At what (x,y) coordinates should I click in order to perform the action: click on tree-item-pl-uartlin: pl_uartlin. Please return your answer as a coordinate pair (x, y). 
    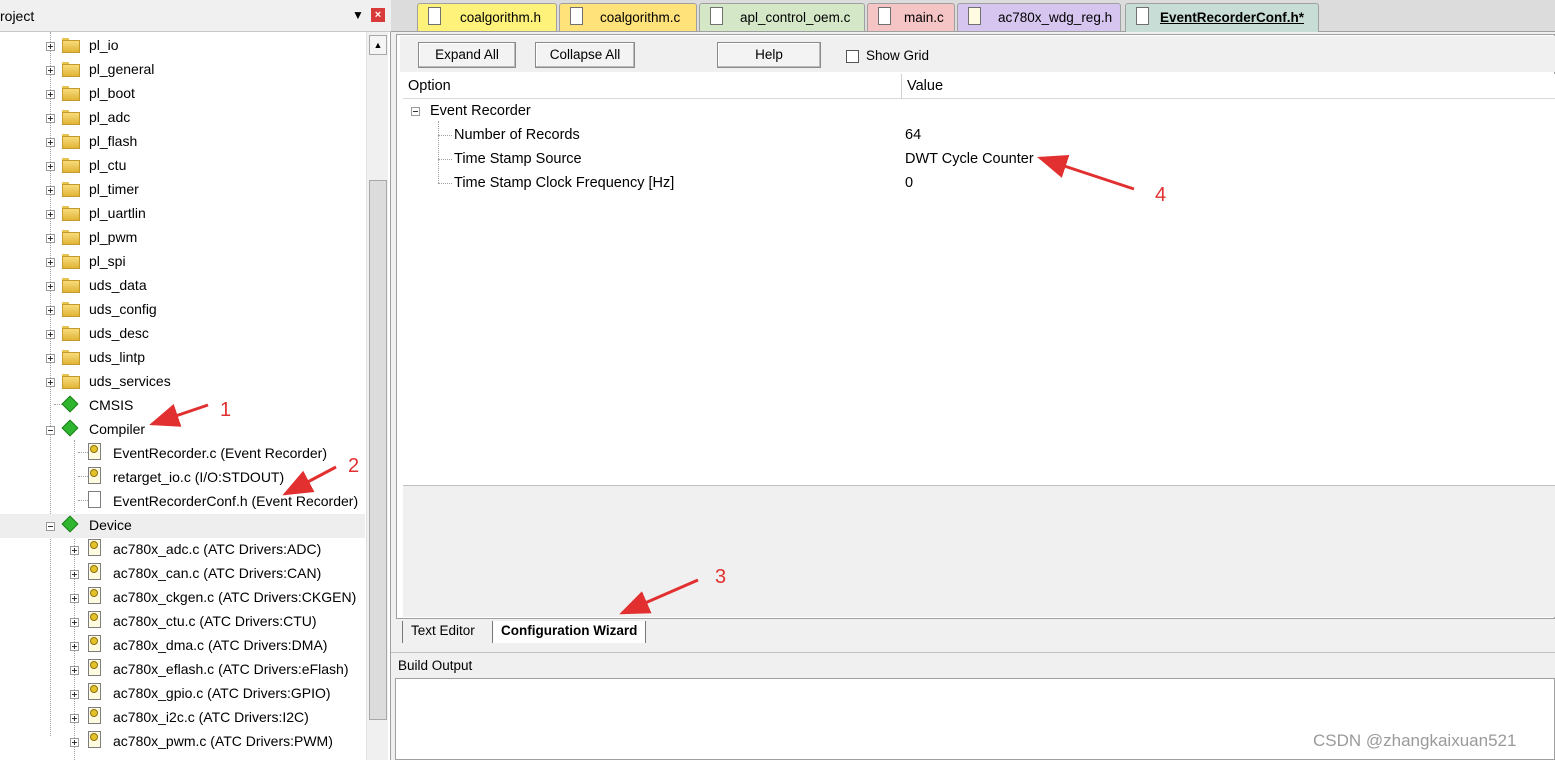
    Looking at the image, I should click on (182, 214).